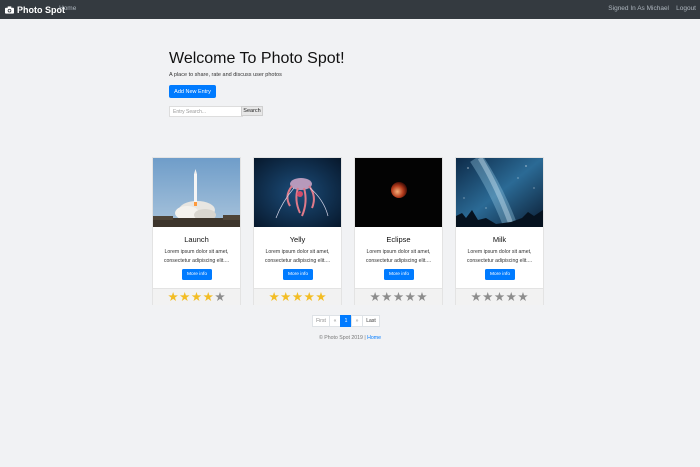 This screenshot has height=467, width=700. I want to click on brand-text: Photo Spot, so click(41, 9).